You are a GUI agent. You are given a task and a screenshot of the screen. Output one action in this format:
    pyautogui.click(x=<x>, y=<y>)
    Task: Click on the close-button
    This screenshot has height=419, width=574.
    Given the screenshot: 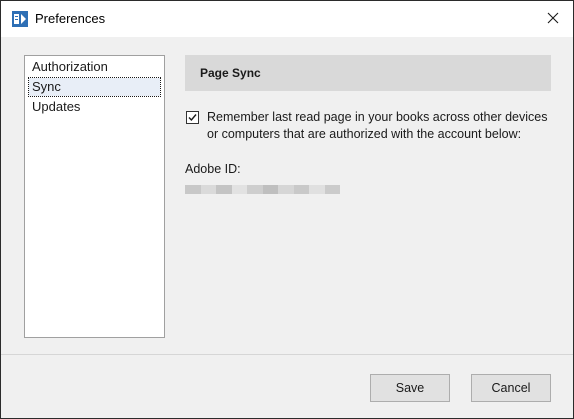 What is the action you would take?
    pyautogui.click(x=553, y=19)
    